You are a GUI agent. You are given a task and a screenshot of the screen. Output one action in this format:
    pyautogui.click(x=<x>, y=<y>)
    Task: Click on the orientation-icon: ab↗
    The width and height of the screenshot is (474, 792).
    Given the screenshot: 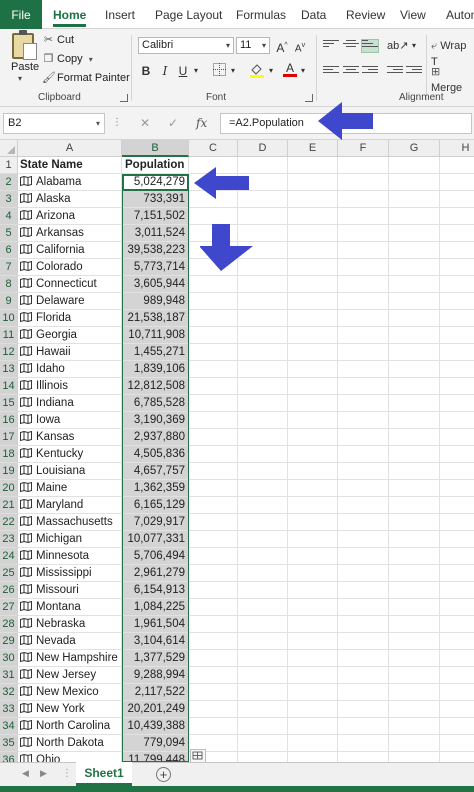 What is the action you would take?
    pyautogui.click(x=397, y=46)
    